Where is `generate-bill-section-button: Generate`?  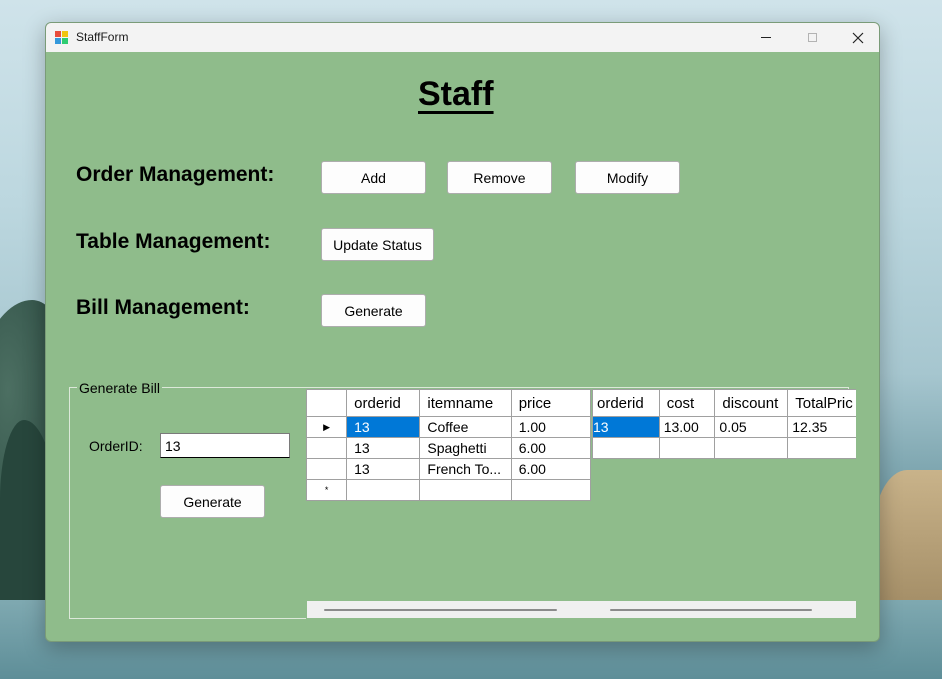 generate-bill-section-button: Generate is located at coordinates (373, 310).